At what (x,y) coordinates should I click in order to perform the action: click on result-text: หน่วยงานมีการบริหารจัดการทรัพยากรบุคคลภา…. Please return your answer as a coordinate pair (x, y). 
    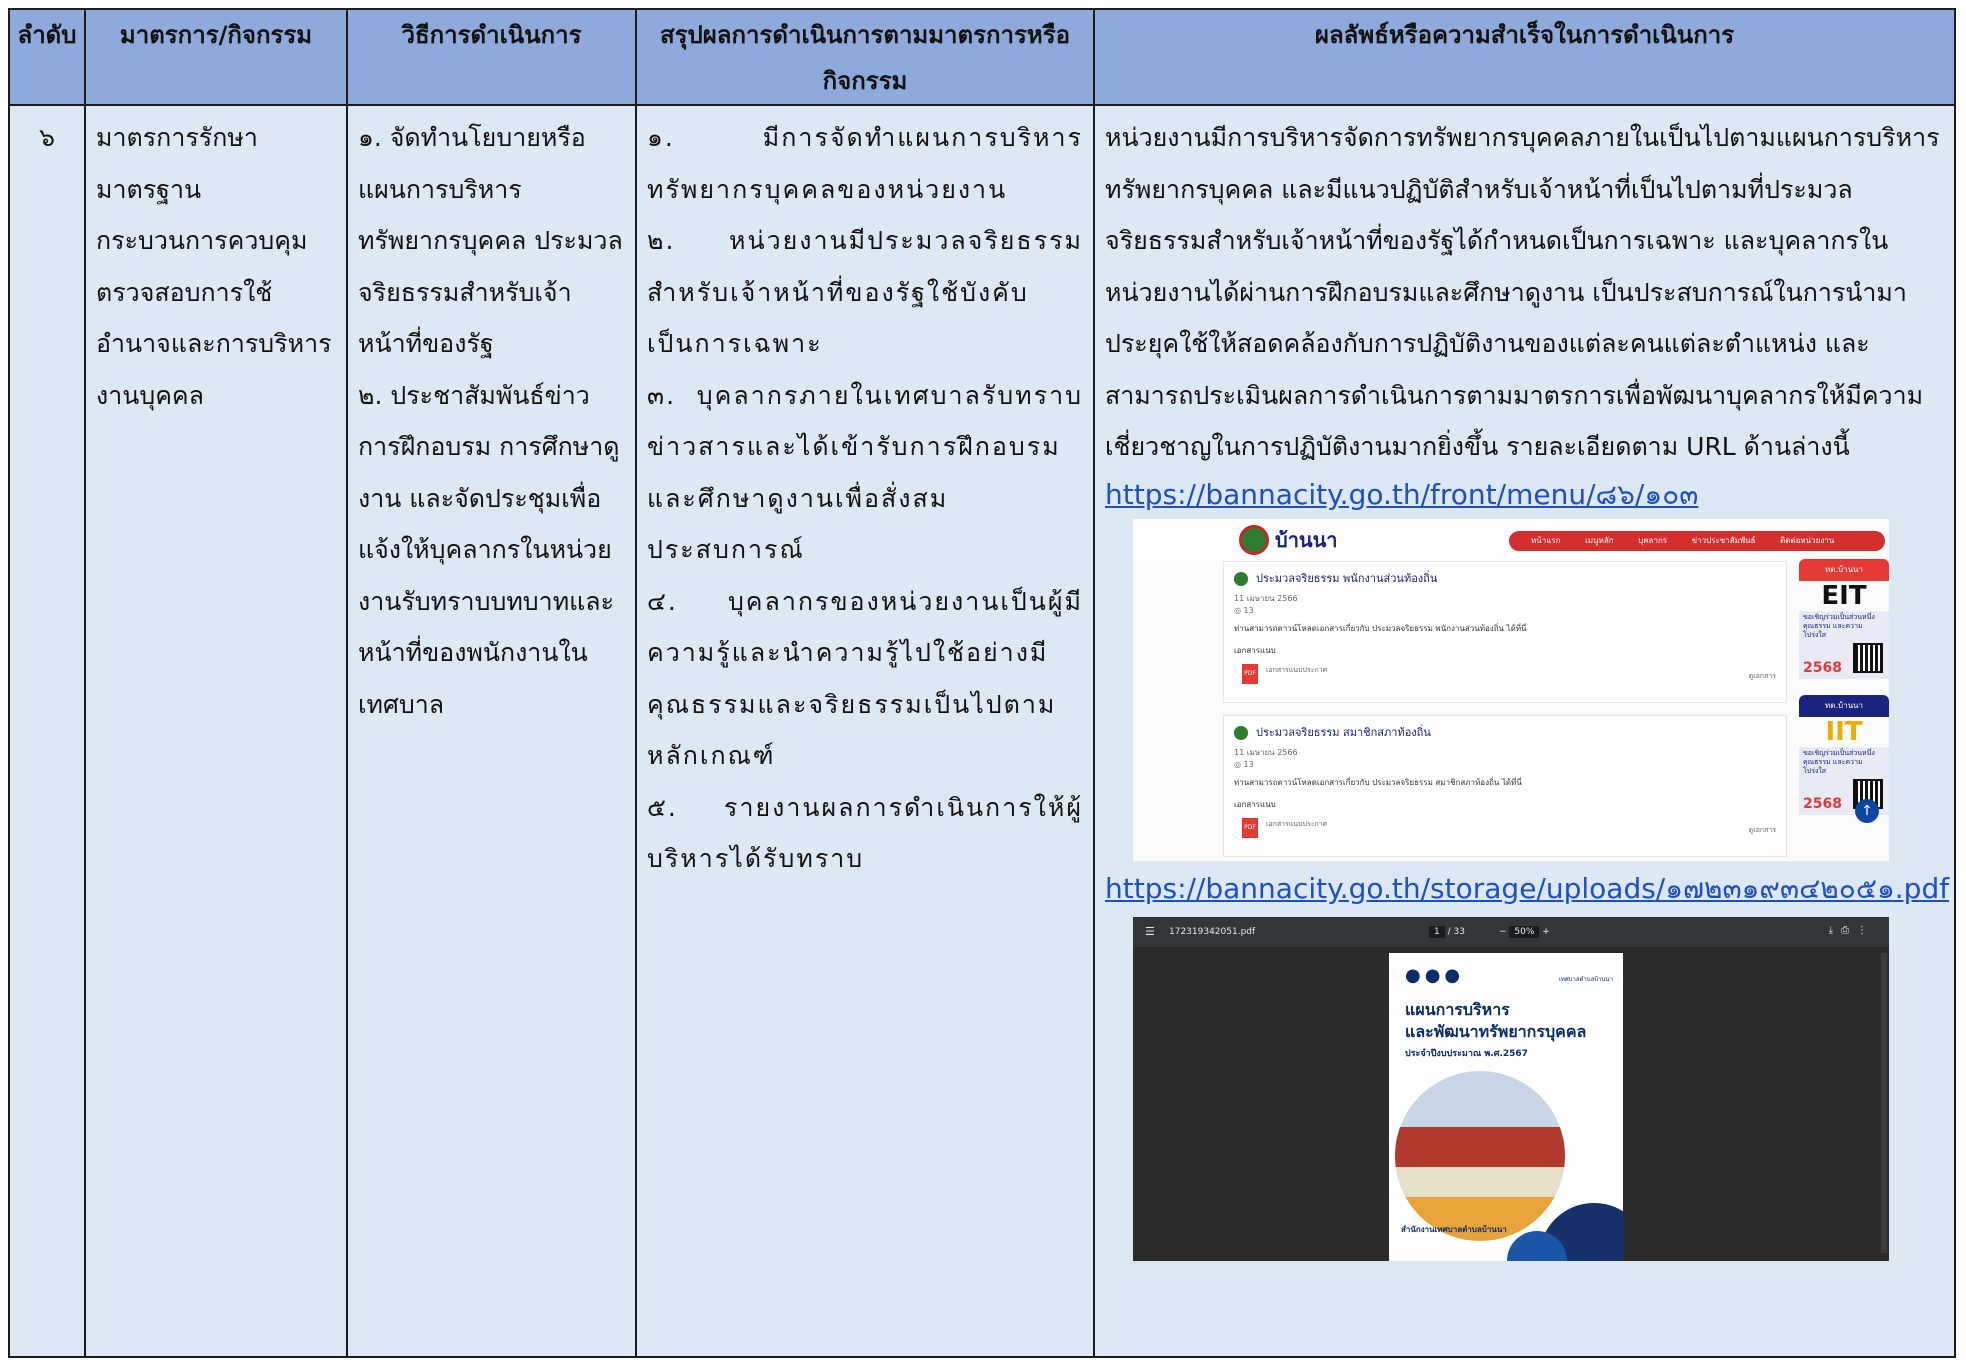
    Looking at the image, I should click on (1522, 292).